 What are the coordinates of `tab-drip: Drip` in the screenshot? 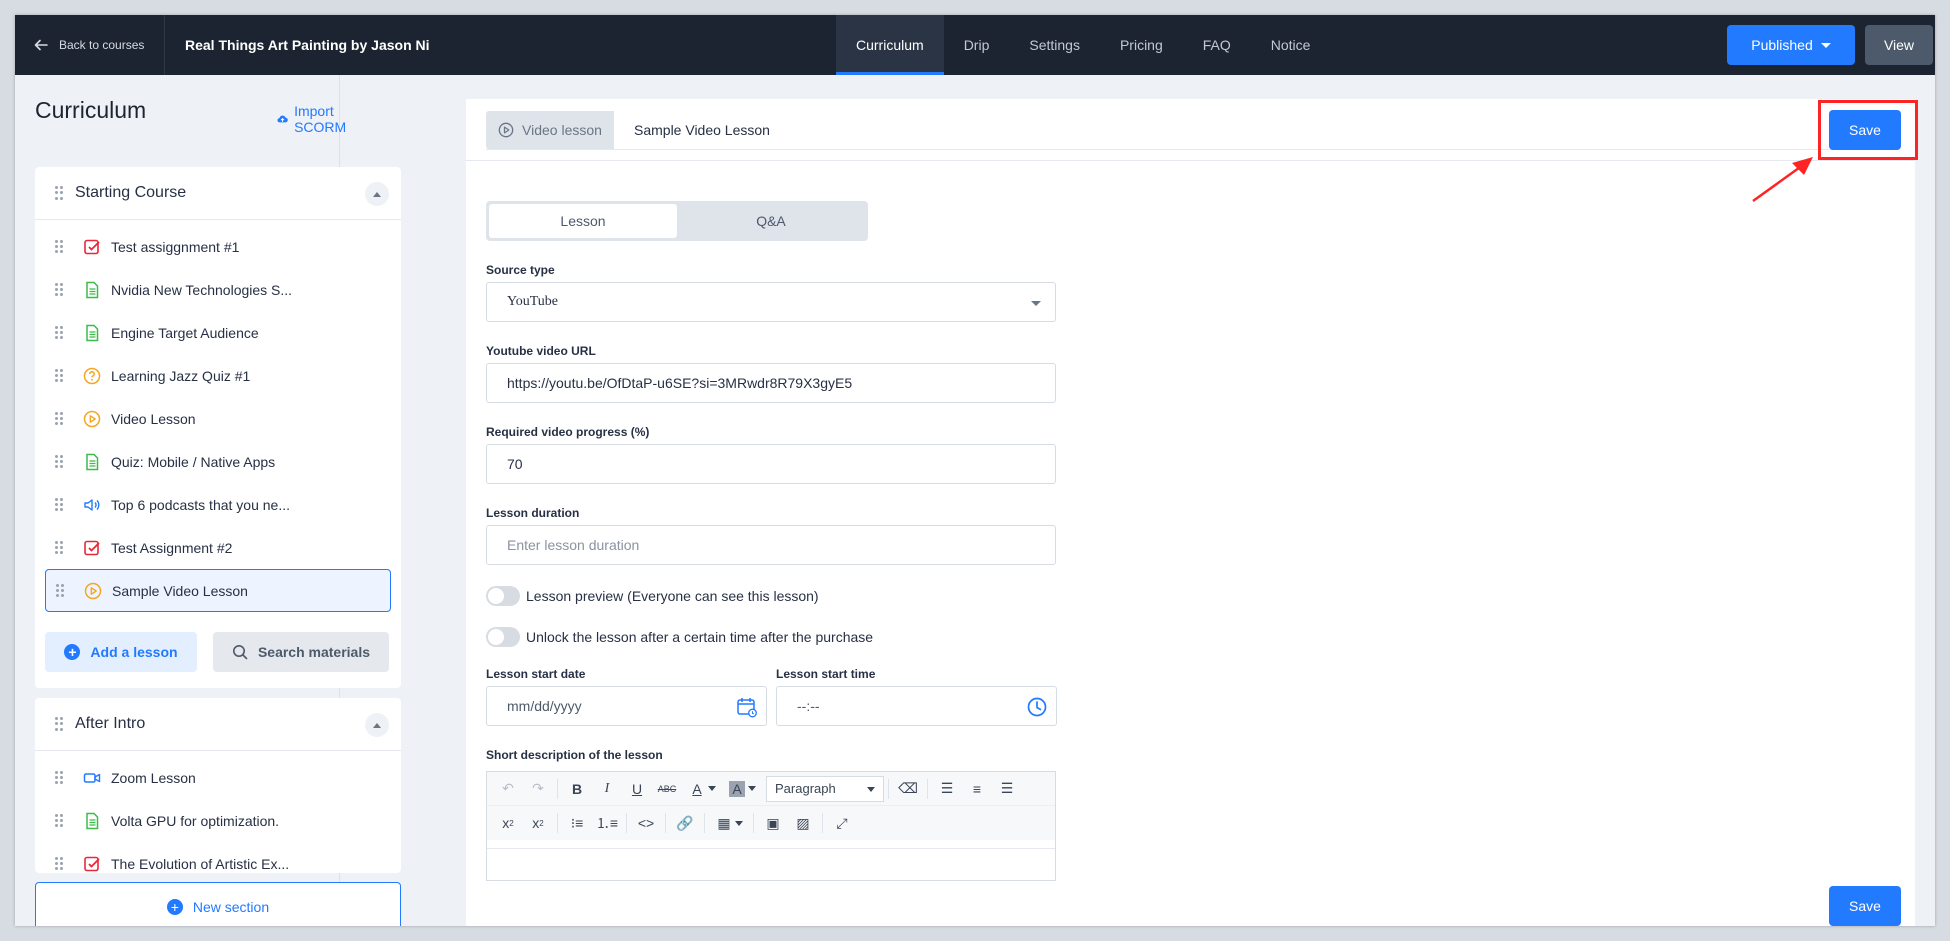 It's located at (977, 45).